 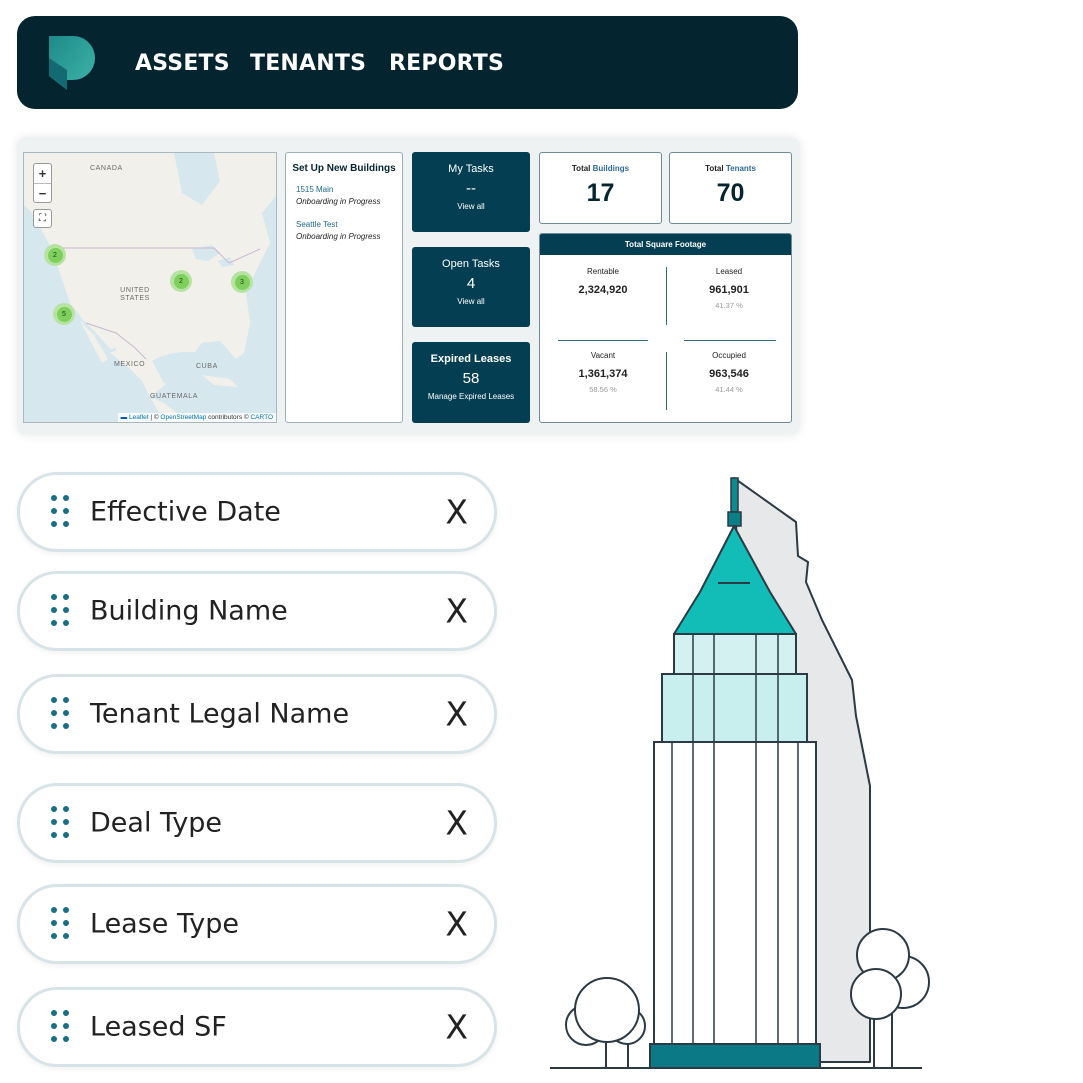 What do you see at coordinates (600, 193) in the screenshot?
I see `total-buildings-value: 17` at bounding box center [600, 193].